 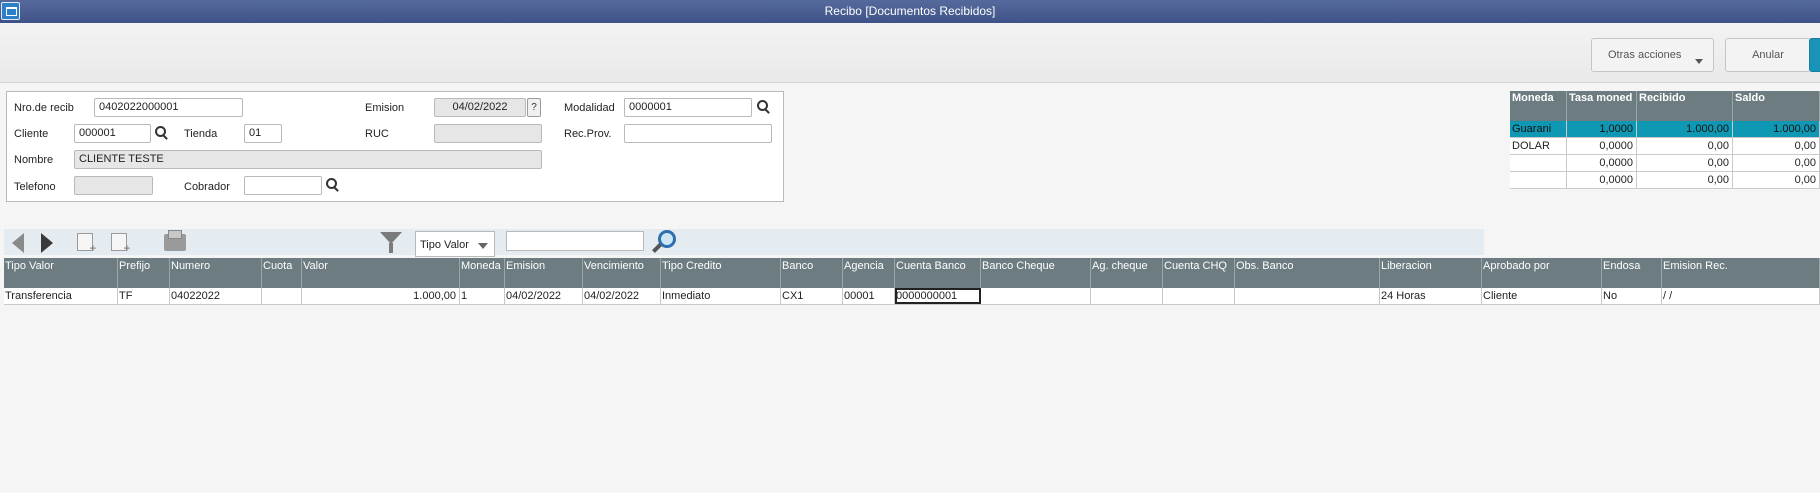 I want to click on grid-cell: 04022022, so click(x=216, y=296).